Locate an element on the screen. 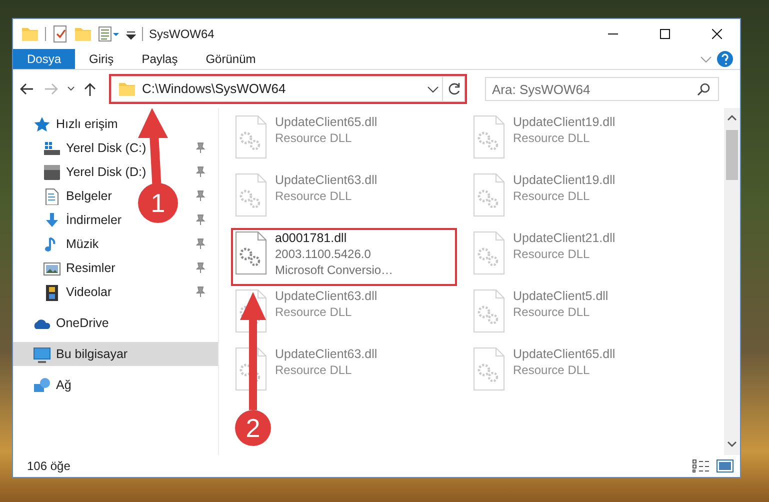  ribbon-tab: Dosya is located at coordinates (44, 59).